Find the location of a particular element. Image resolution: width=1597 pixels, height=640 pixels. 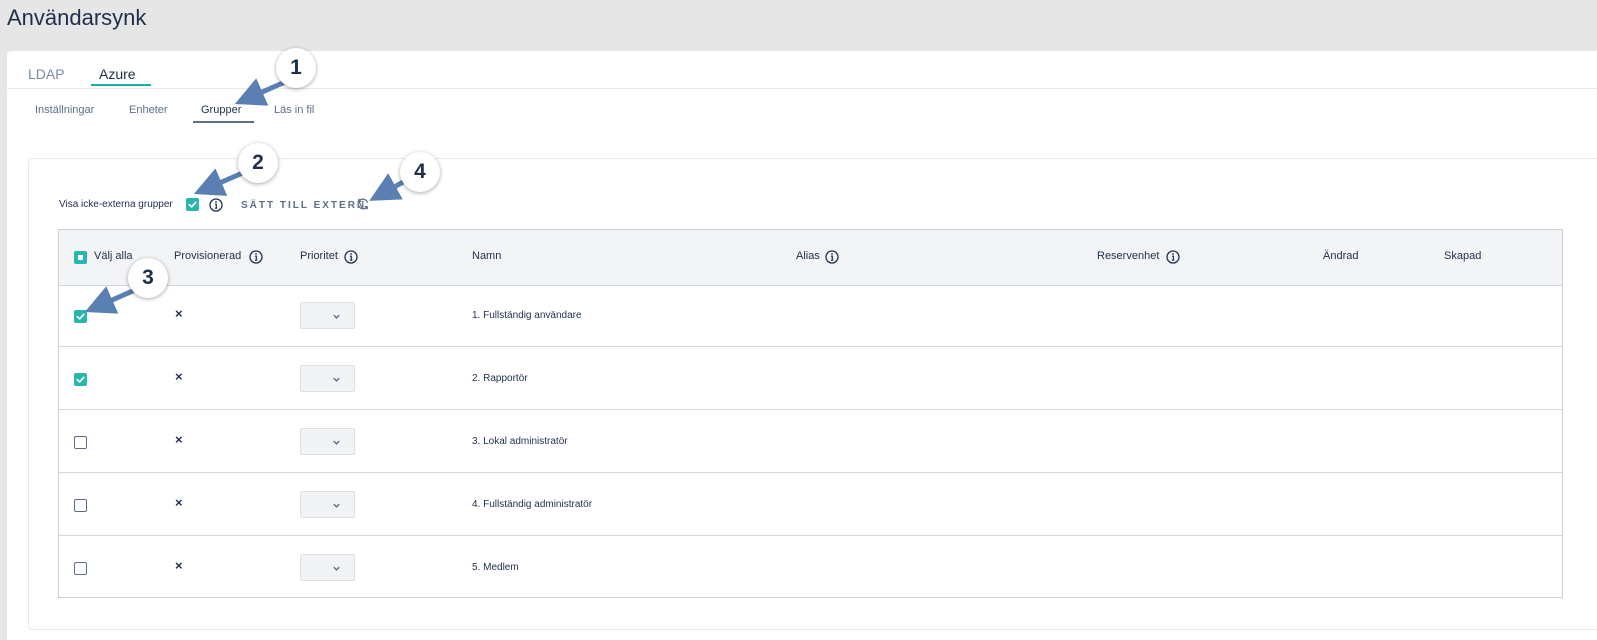

callout-3: 3 is located at coordinates (148, 278).